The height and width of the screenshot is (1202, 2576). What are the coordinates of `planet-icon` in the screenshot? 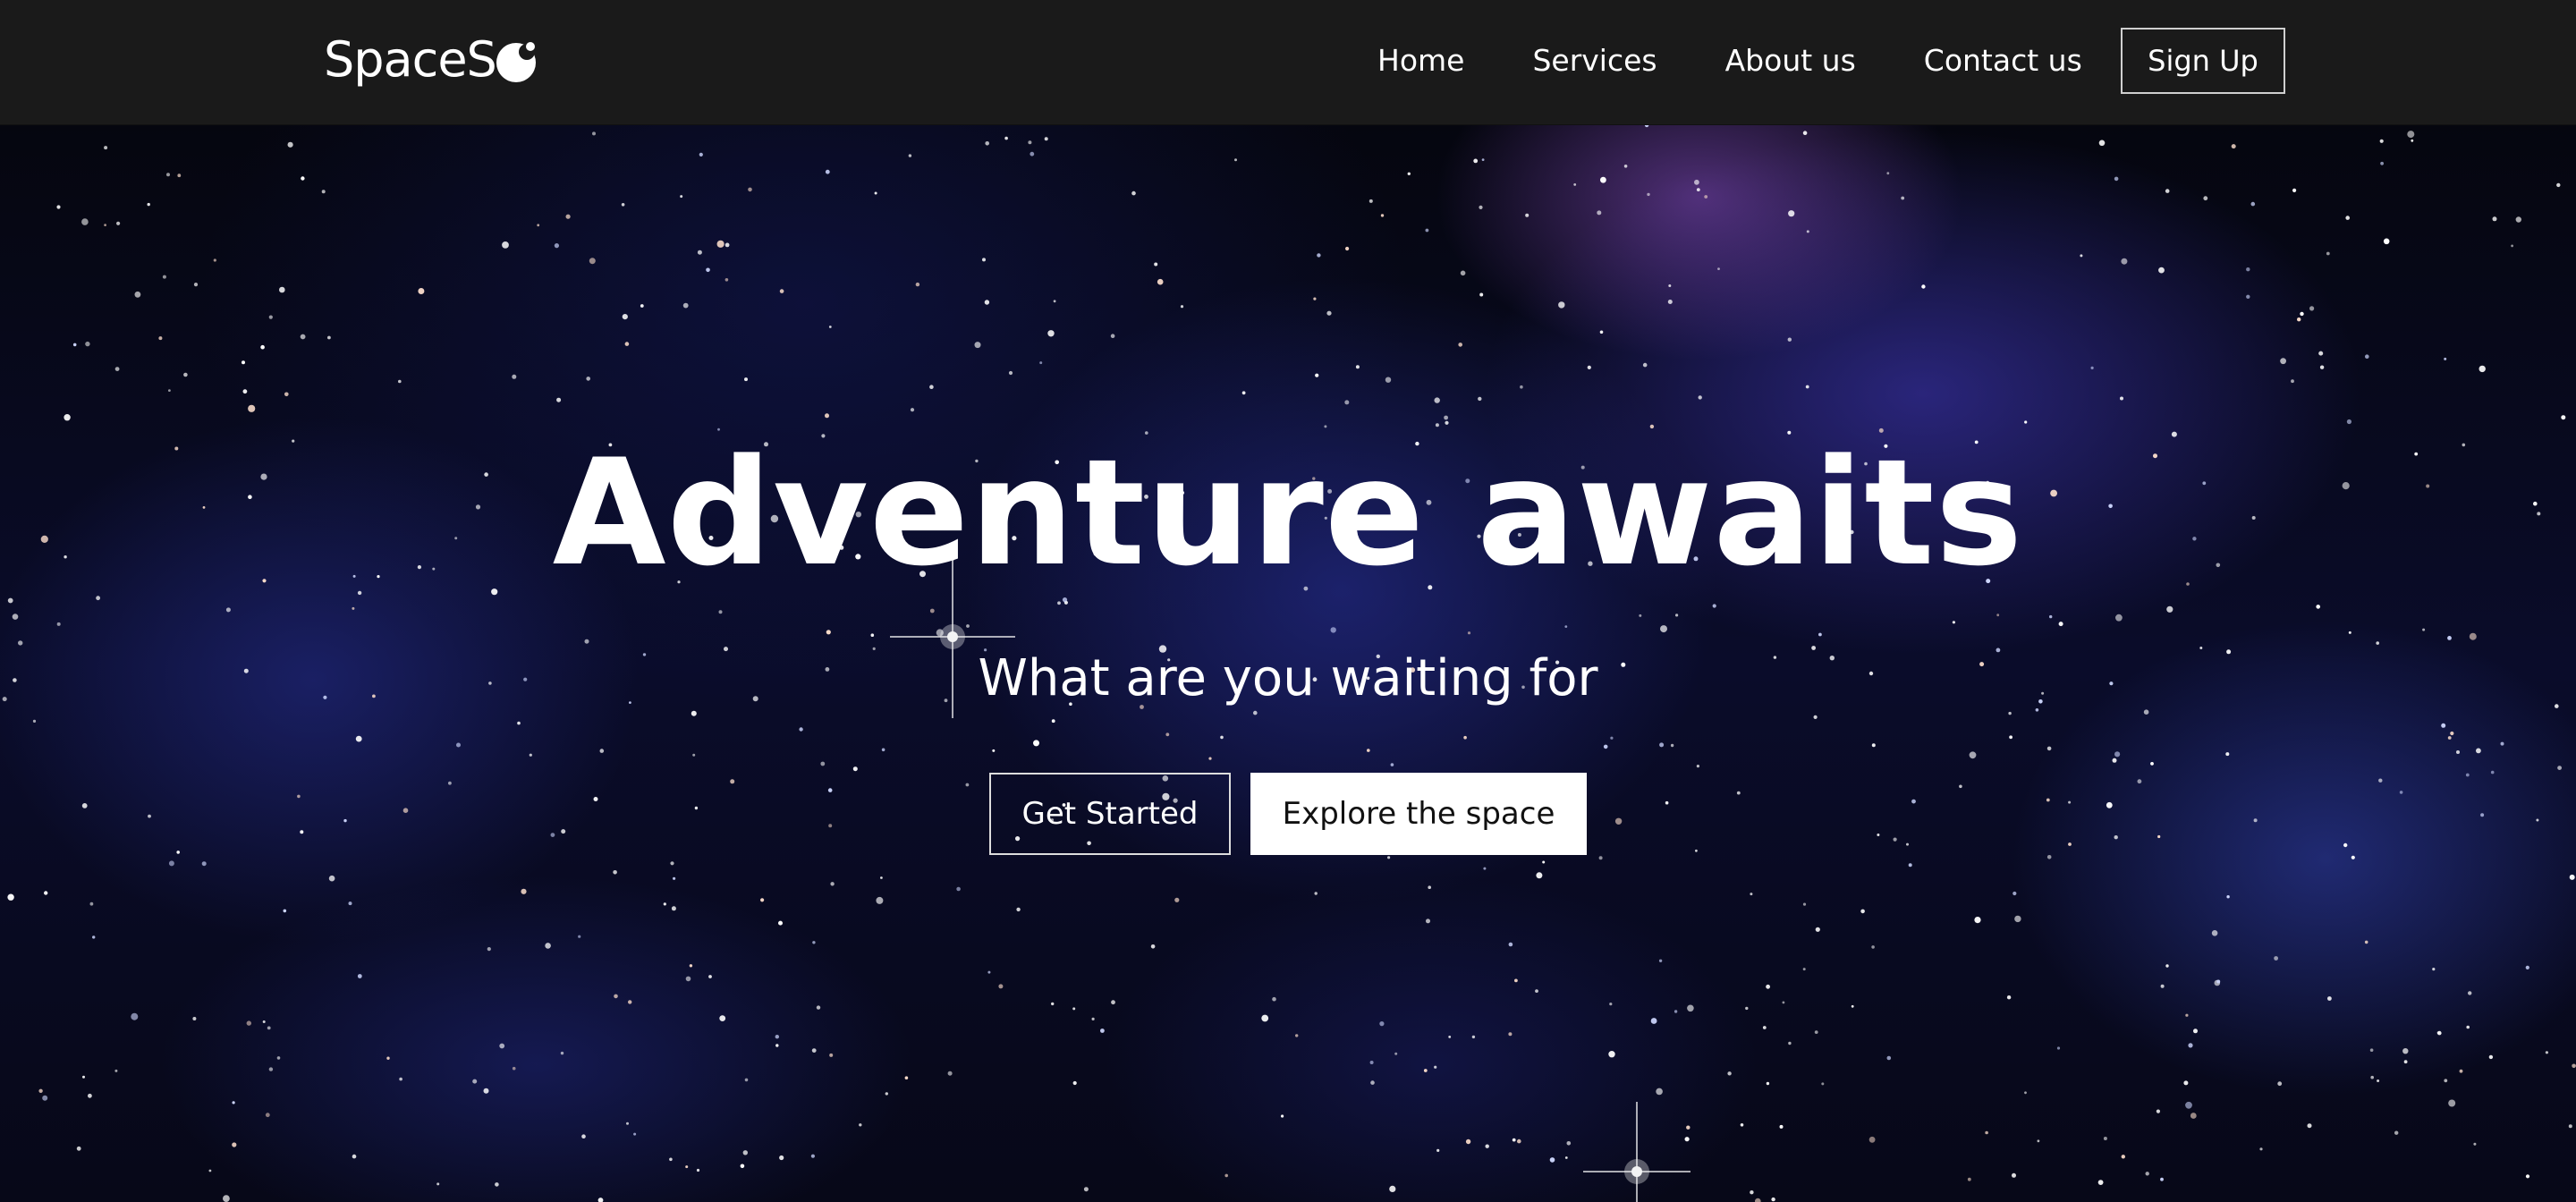 It's located at (516, 62).